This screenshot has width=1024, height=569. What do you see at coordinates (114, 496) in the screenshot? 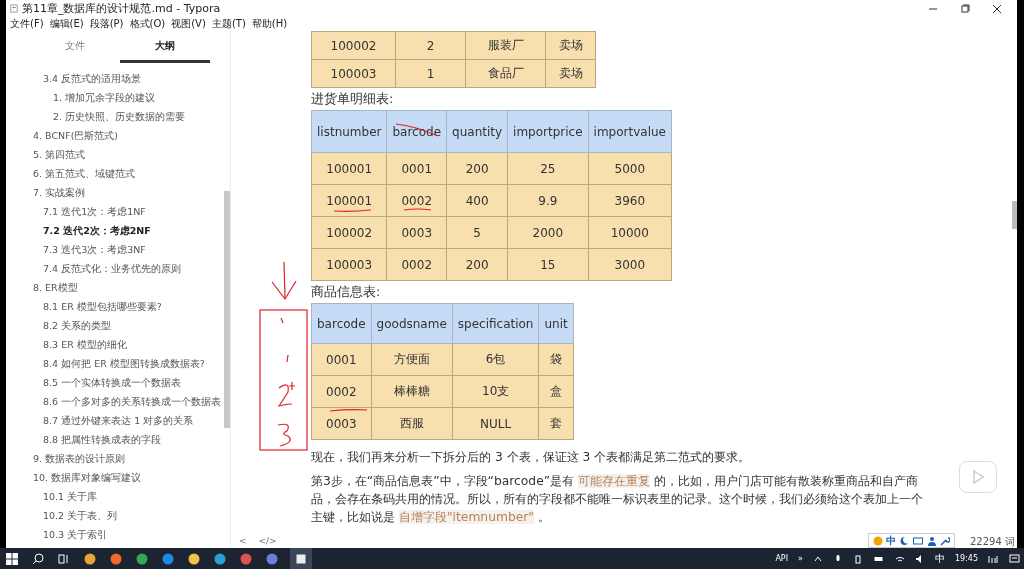
I see `outline-item: 10.1 关于库` at bounding box center [114, 496].